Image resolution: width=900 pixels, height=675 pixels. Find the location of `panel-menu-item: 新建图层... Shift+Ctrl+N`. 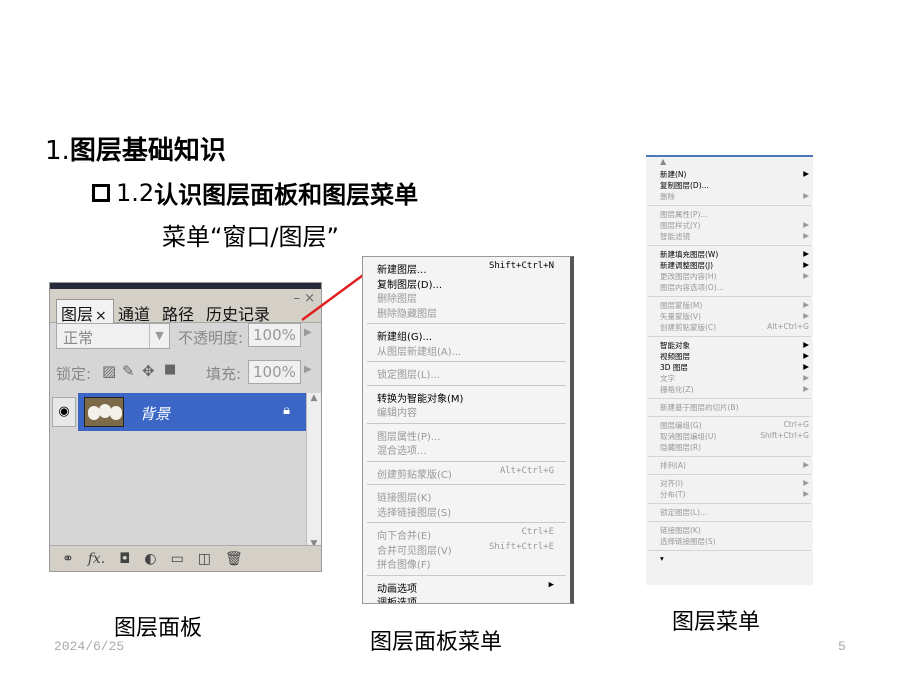

panel-menu-item: 新建图层... Shift+Ctrl+N is located at coordinates (466, 268).